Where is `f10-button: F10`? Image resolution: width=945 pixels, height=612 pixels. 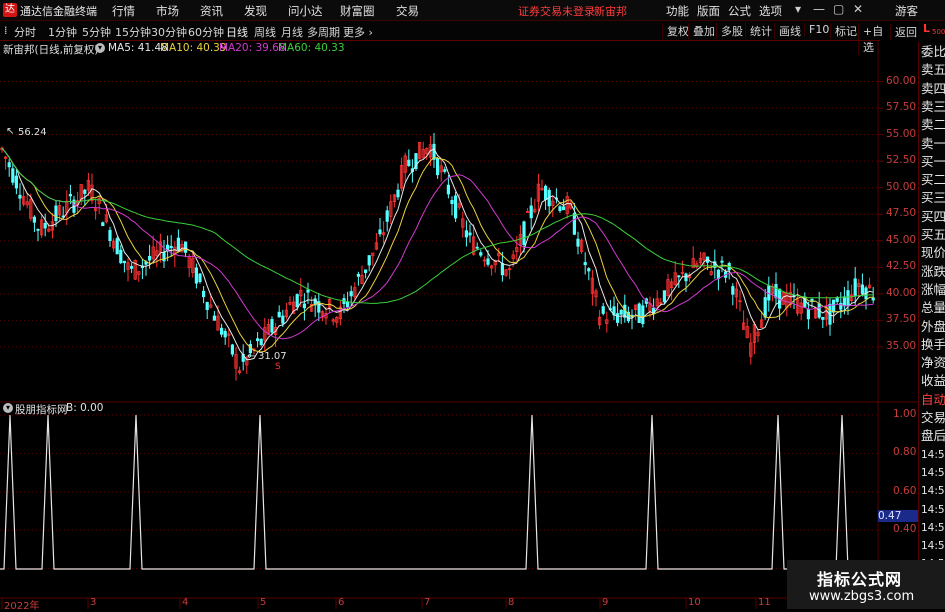 f10-button: F10 is located at coordinates (816, 29).